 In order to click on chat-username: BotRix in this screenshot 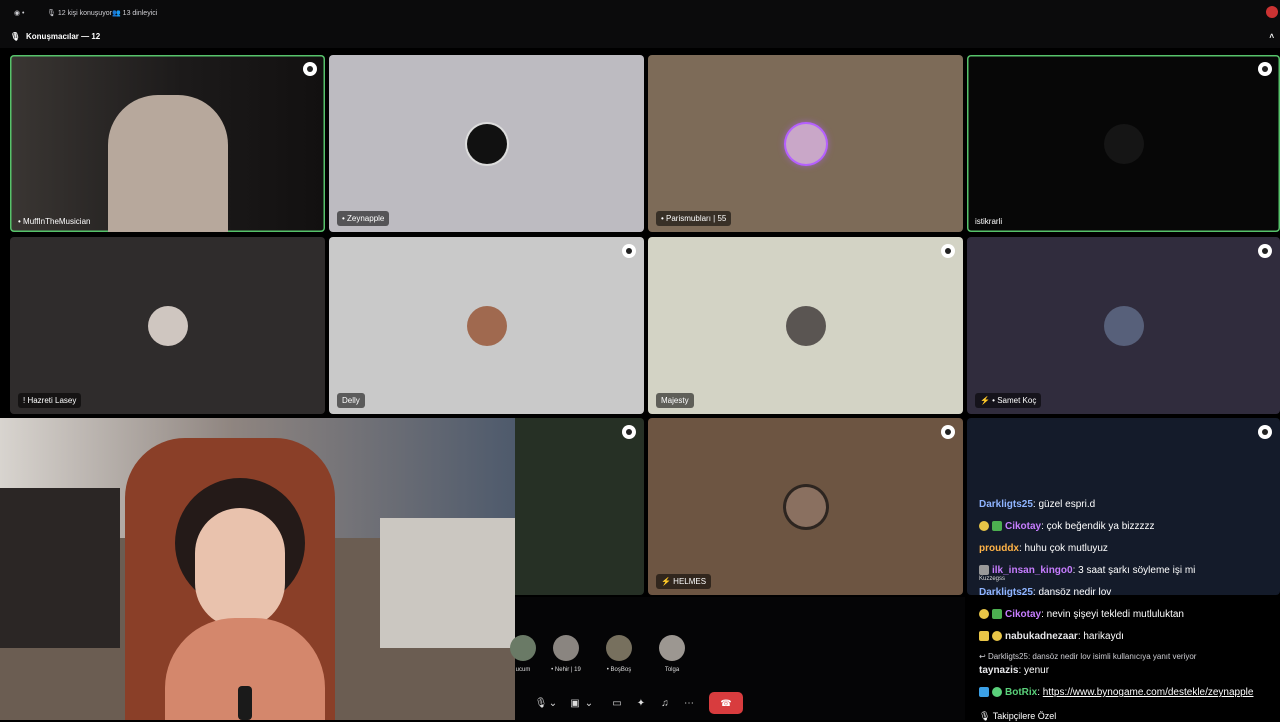, I will do `click(1021, 692)`.